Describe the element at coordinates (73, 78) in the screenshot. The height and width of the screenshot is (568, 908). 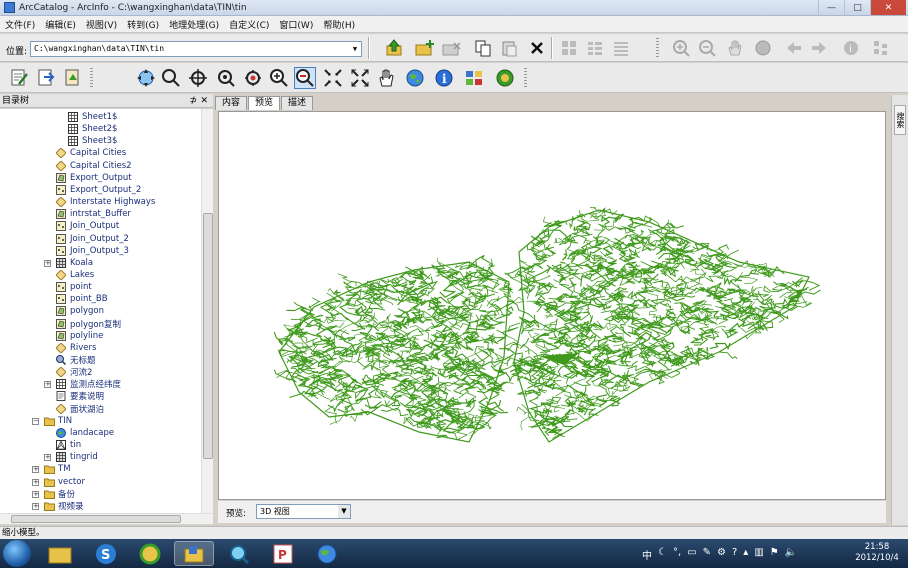
I see `export-metadata-button` at that location.